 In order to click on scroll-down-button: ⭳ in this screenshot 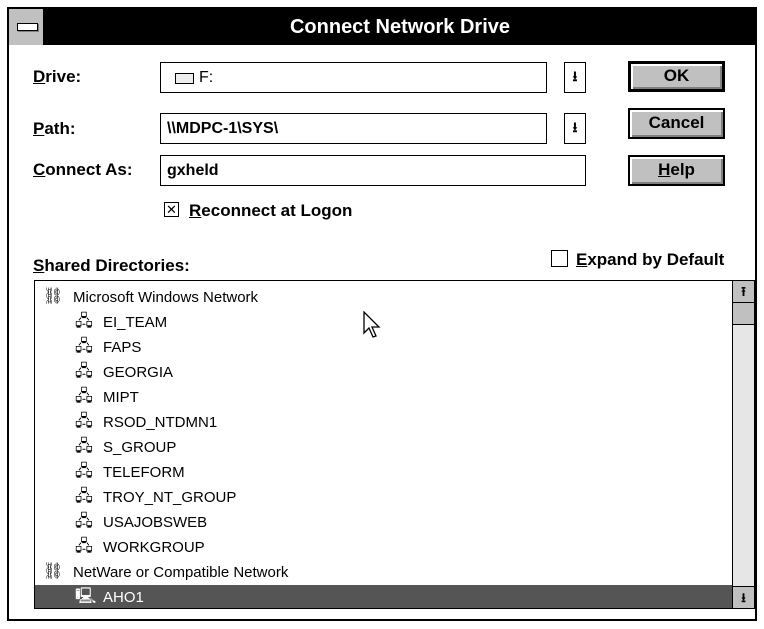, I will do `click(743, 597)`.